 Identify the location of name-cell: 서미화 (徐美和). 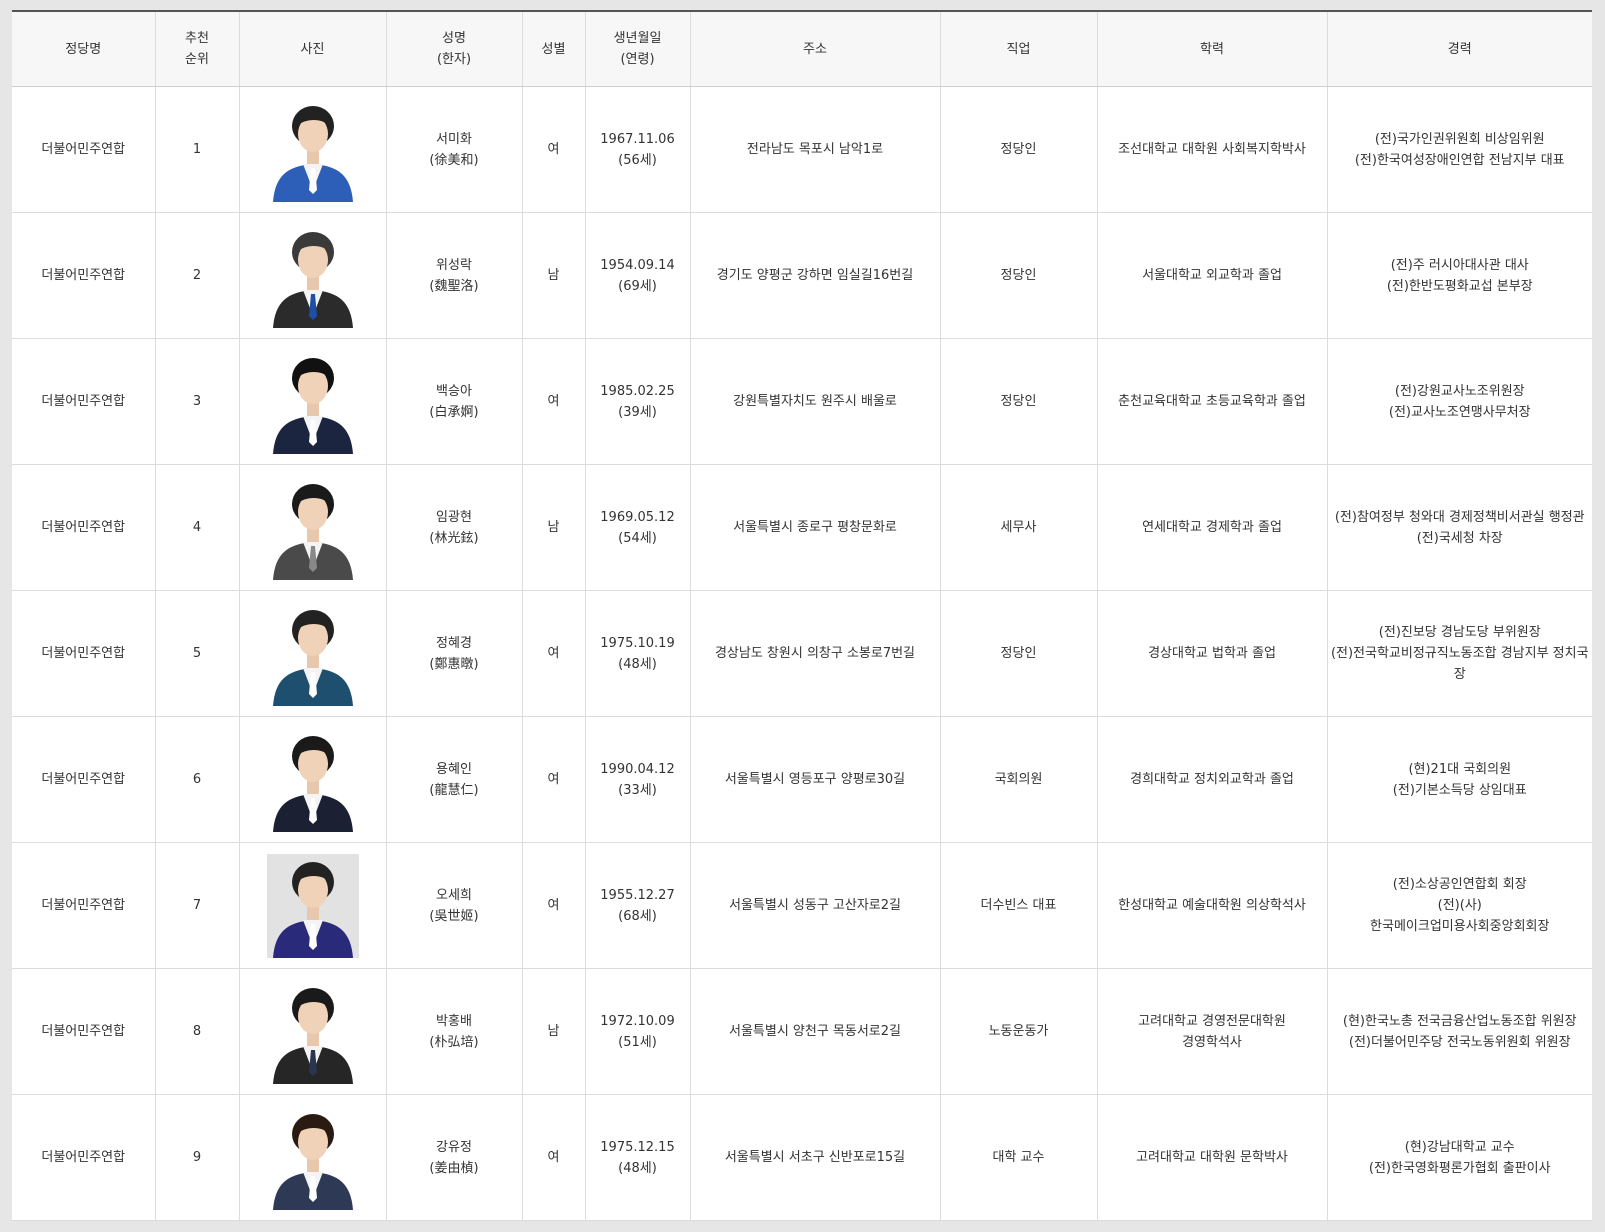
(454, 149).